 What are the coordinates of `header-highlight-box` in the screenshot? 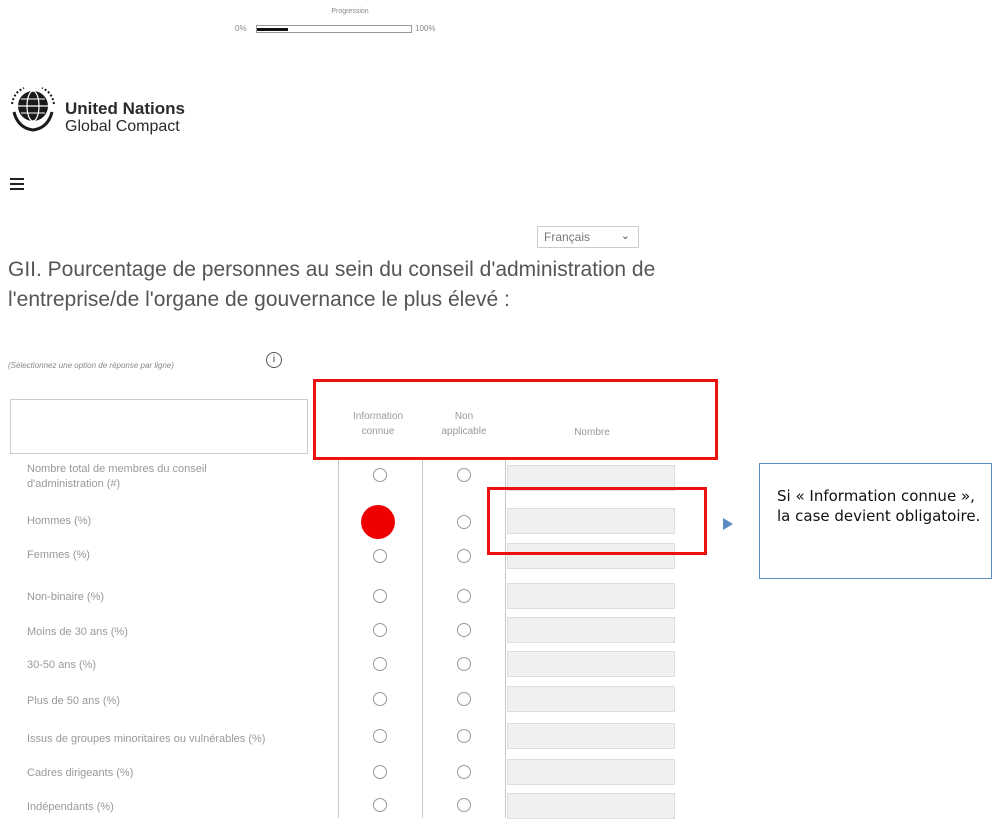 It's located at (515, 419).